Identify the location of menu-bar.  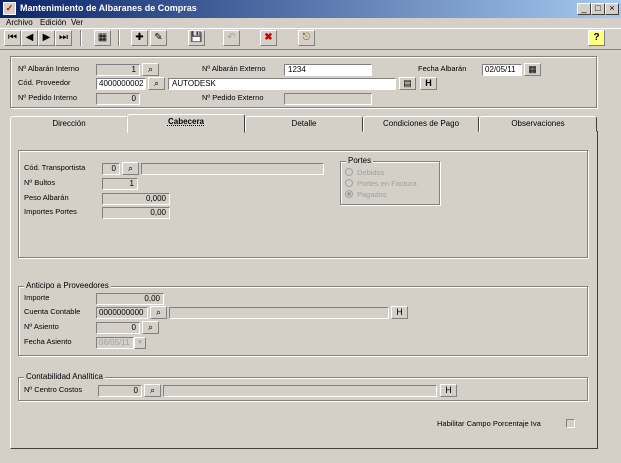
(310, 23).